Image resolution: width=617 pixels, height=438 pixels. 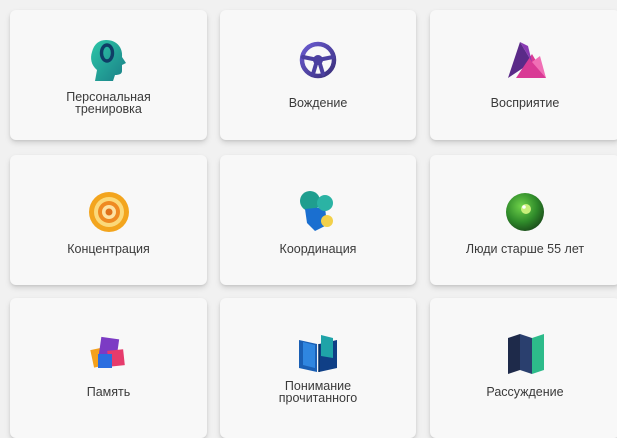 What do you see at coordinates (318, 249) in the screenshot?
I see `tile-label: Координация` at bounding box center [318, 249].